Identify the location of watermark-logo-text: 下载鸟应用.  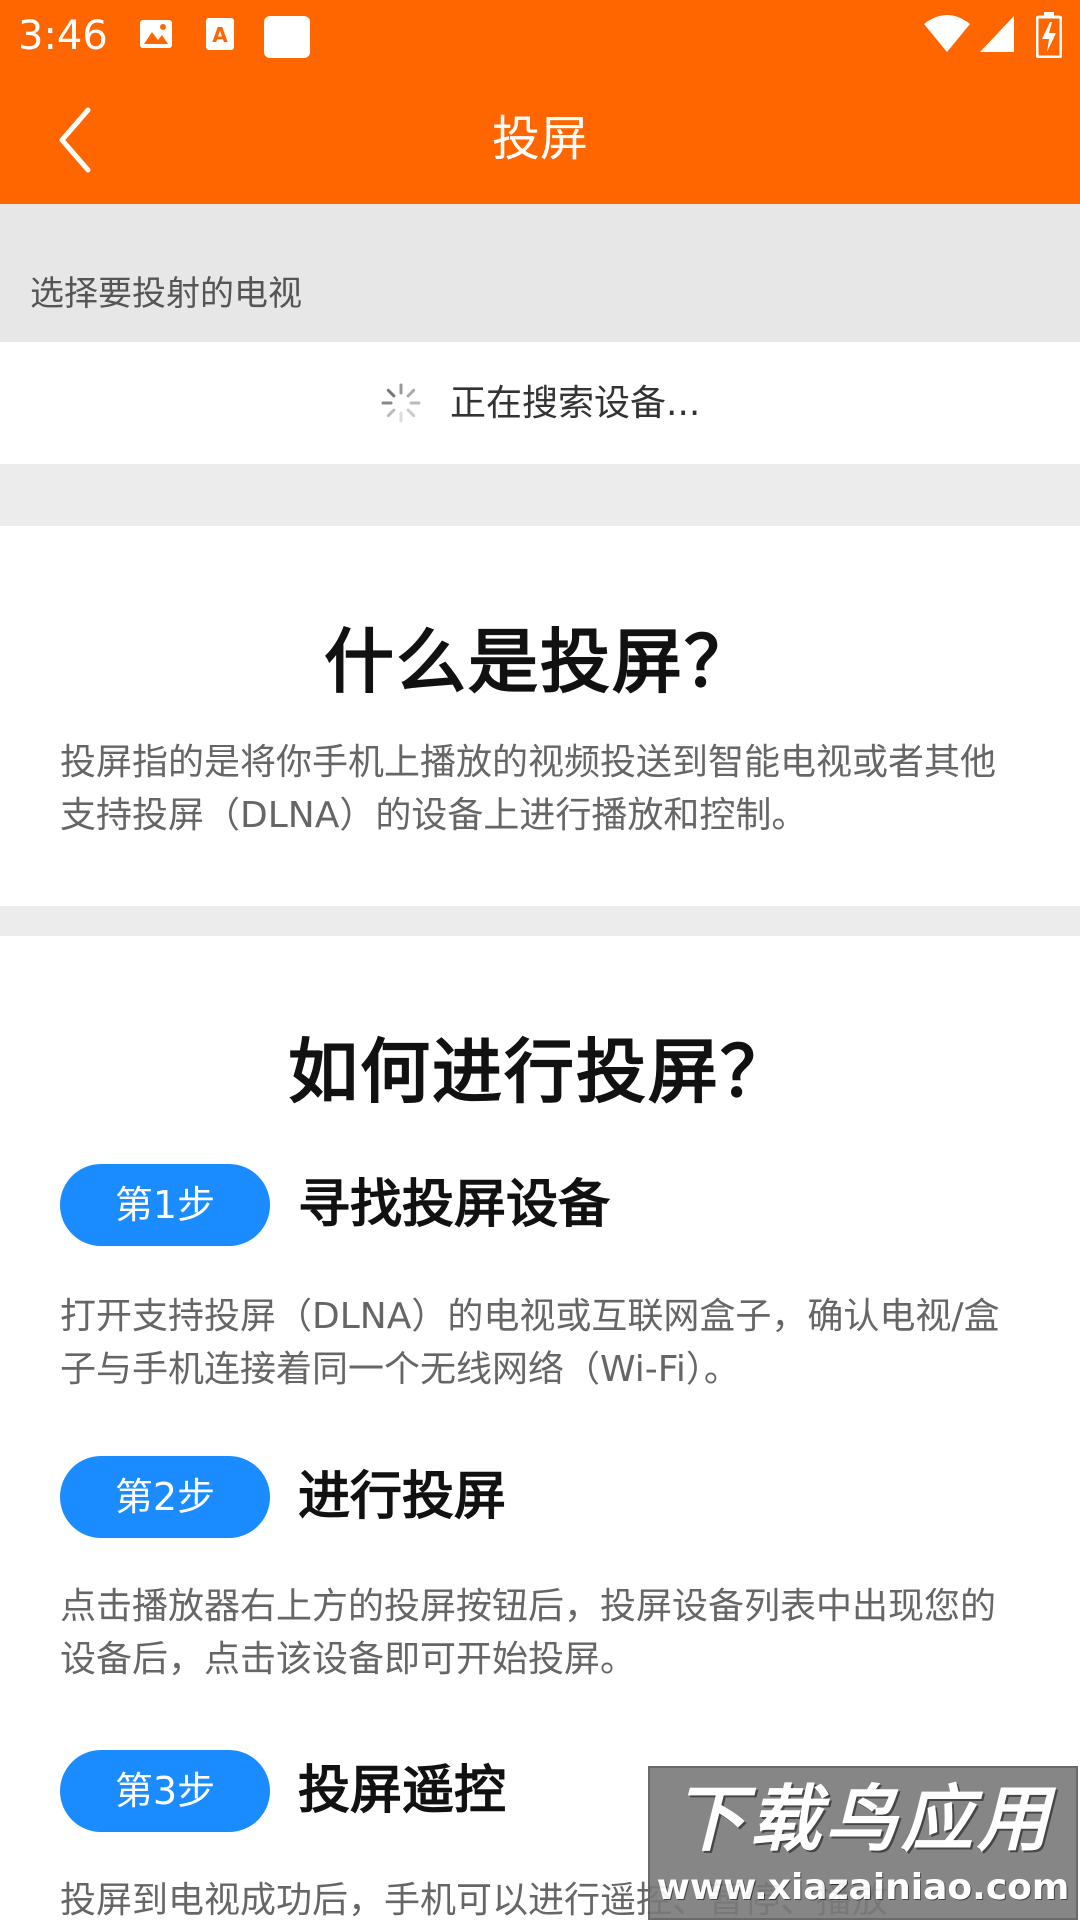
(862, 1819).